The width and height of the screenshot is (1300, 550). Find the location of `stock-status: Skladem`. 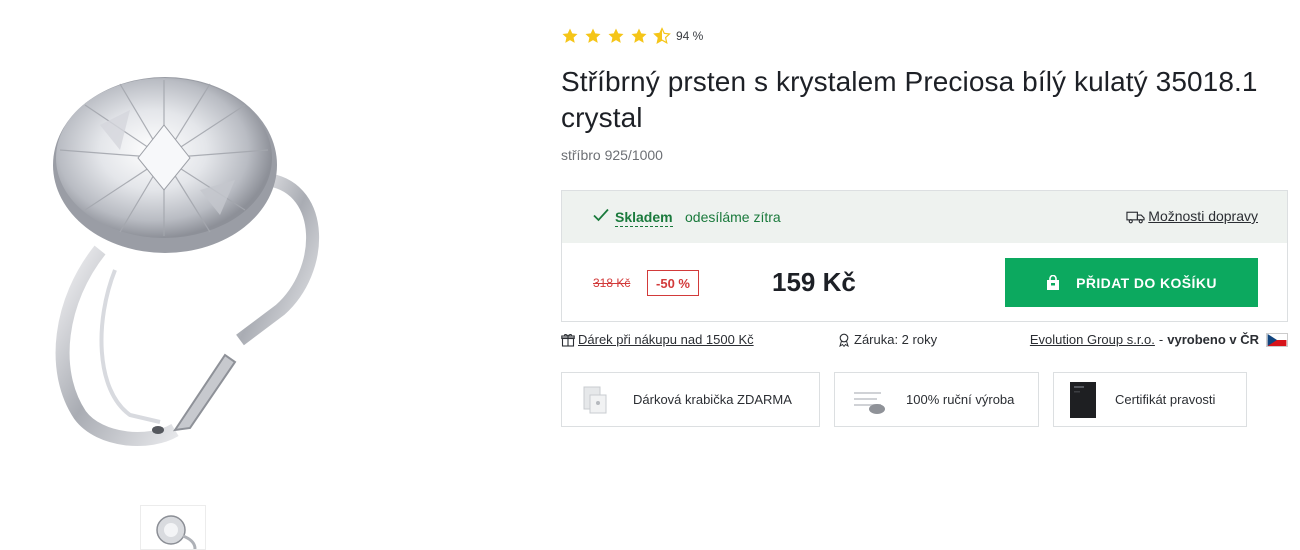

stock-status: Skladem is located at coordinates (644, 218).